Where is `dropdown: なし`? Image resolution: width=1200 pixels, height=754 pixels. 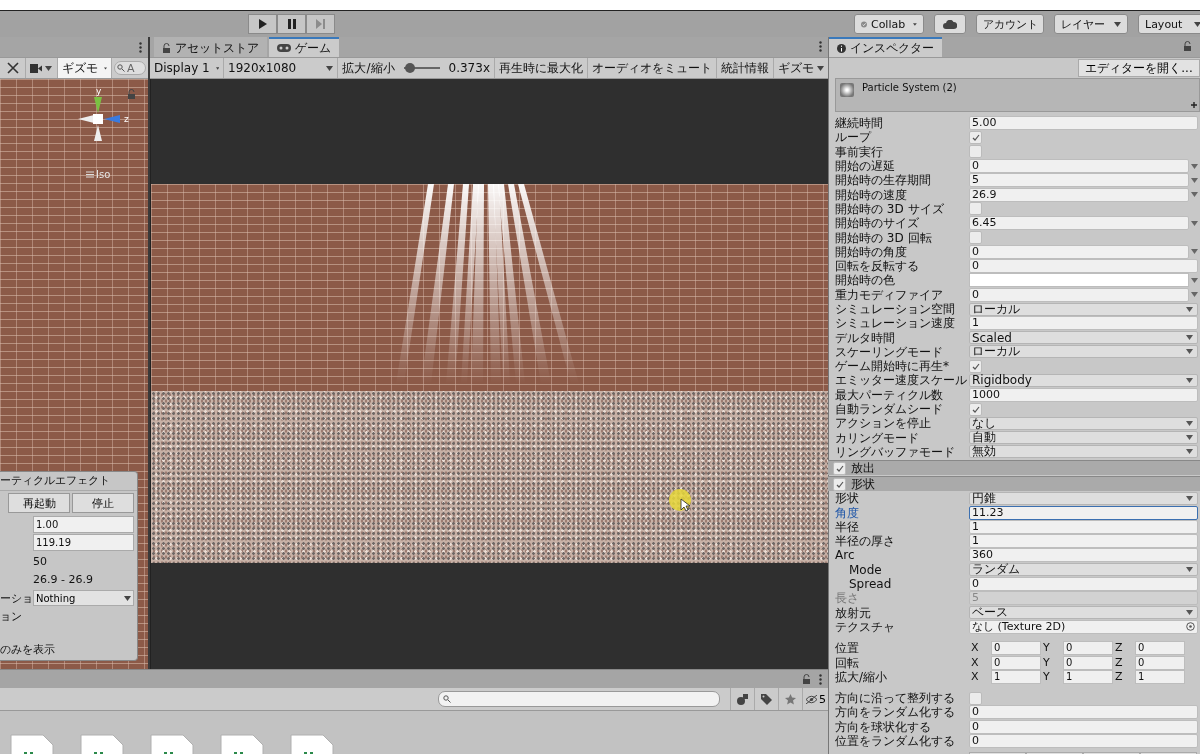
dropdown: なし is located at coordinates (1083, 423).